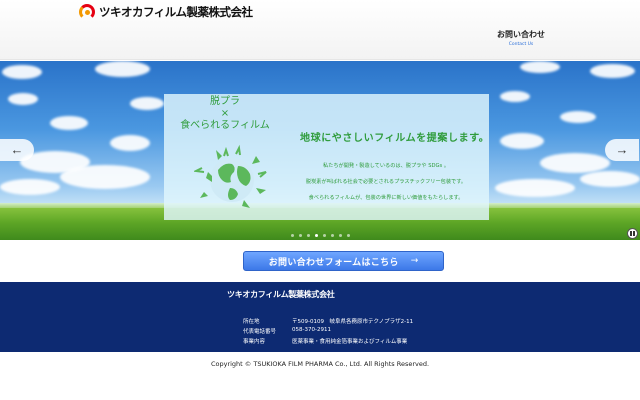 The width and height of the screenshot is (640, 400). I want to click on hero-title: 脱プラ × 食べられるフィルム, so click(225, 114).